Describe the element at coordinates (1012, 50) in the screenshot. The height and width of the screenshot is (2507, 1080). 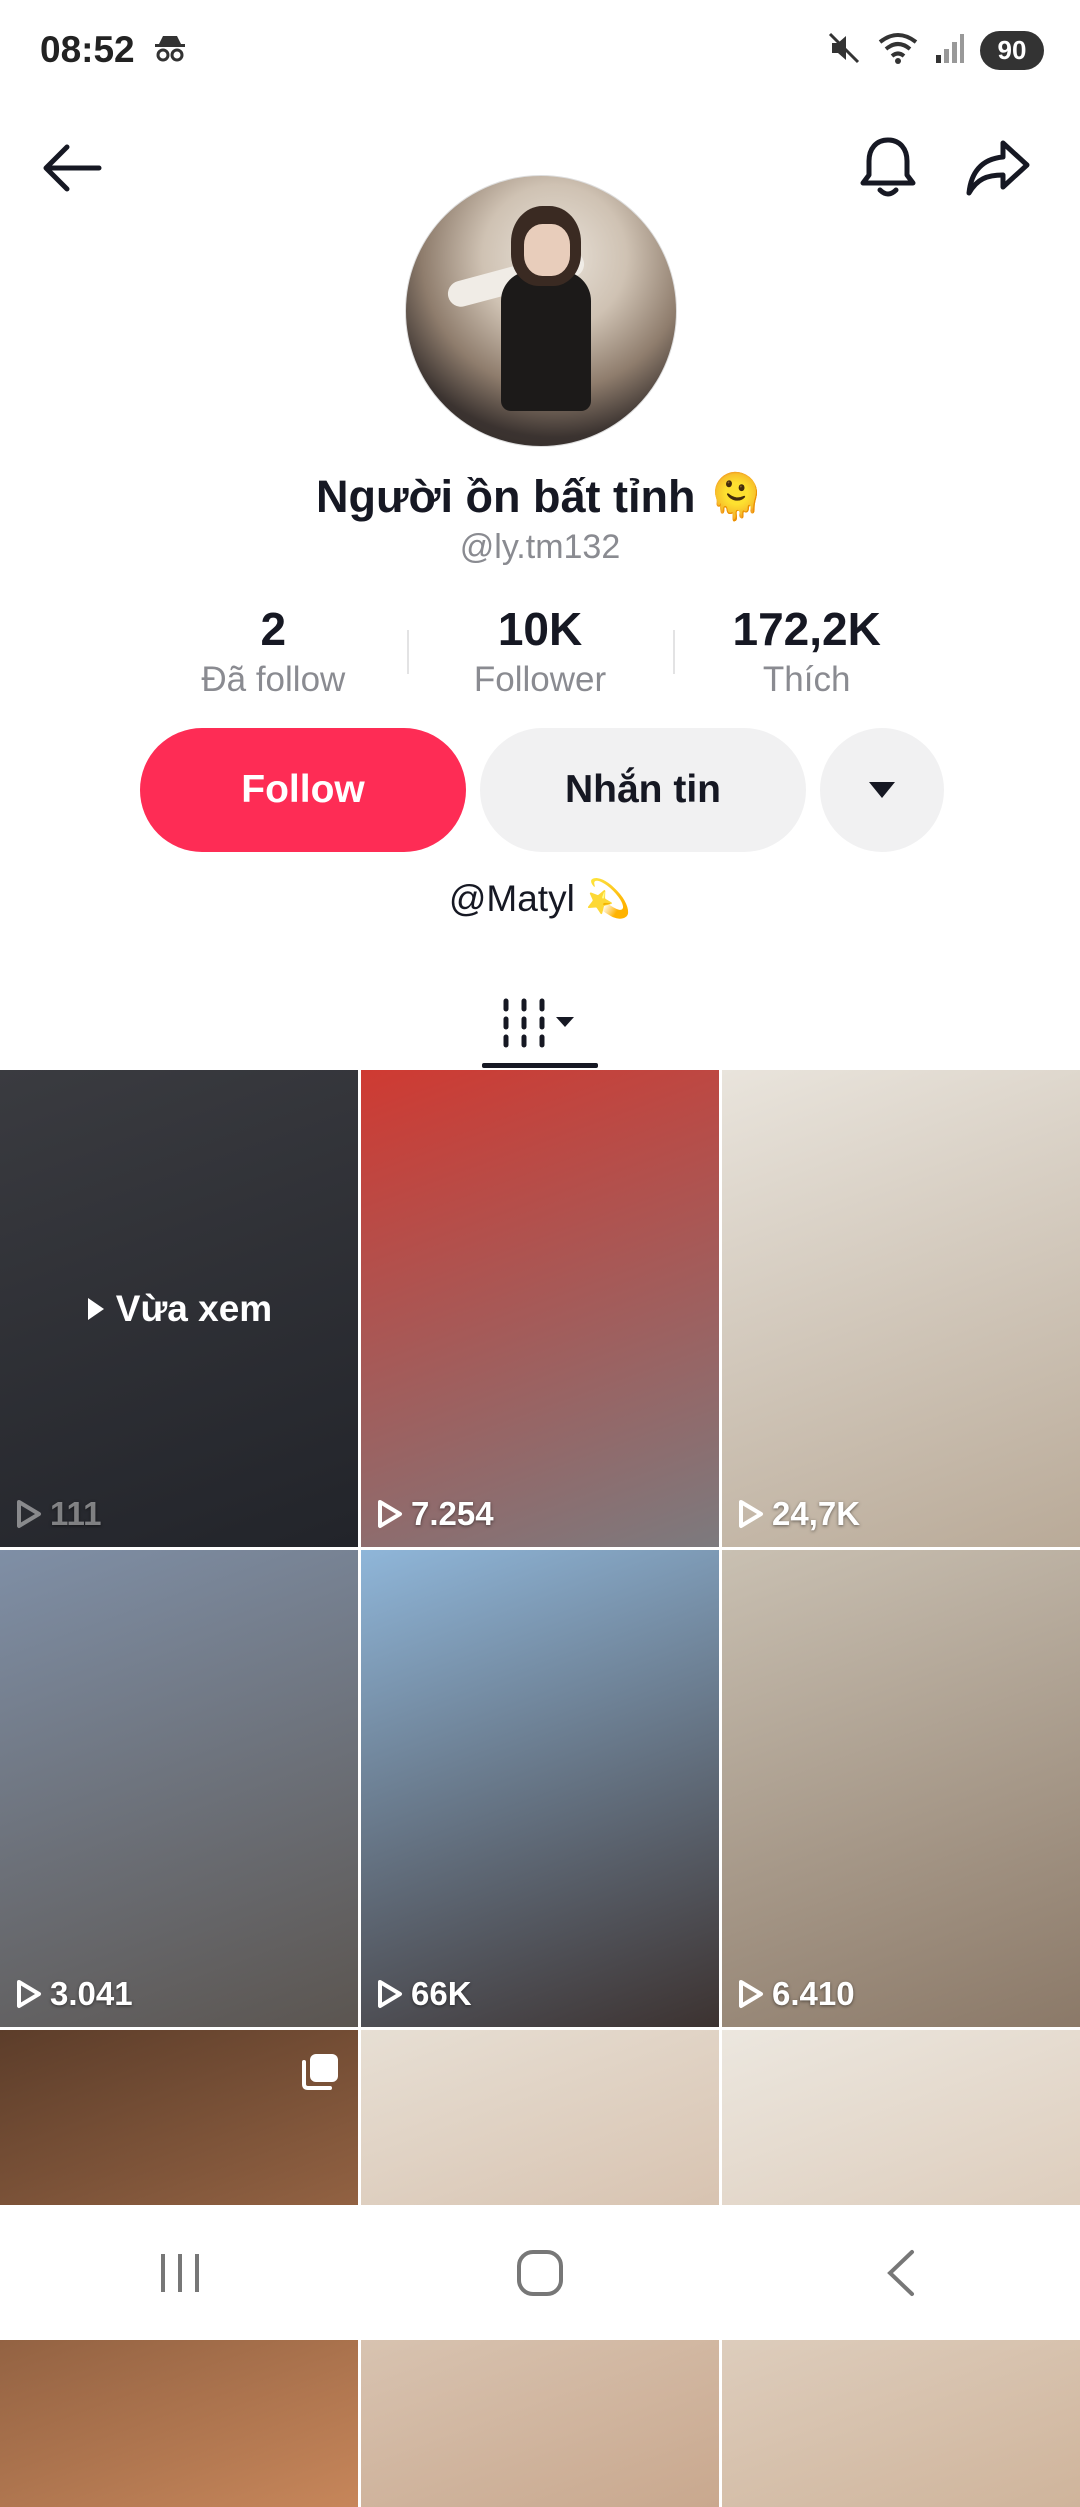
I see `battery-indicator: 90` at that location.